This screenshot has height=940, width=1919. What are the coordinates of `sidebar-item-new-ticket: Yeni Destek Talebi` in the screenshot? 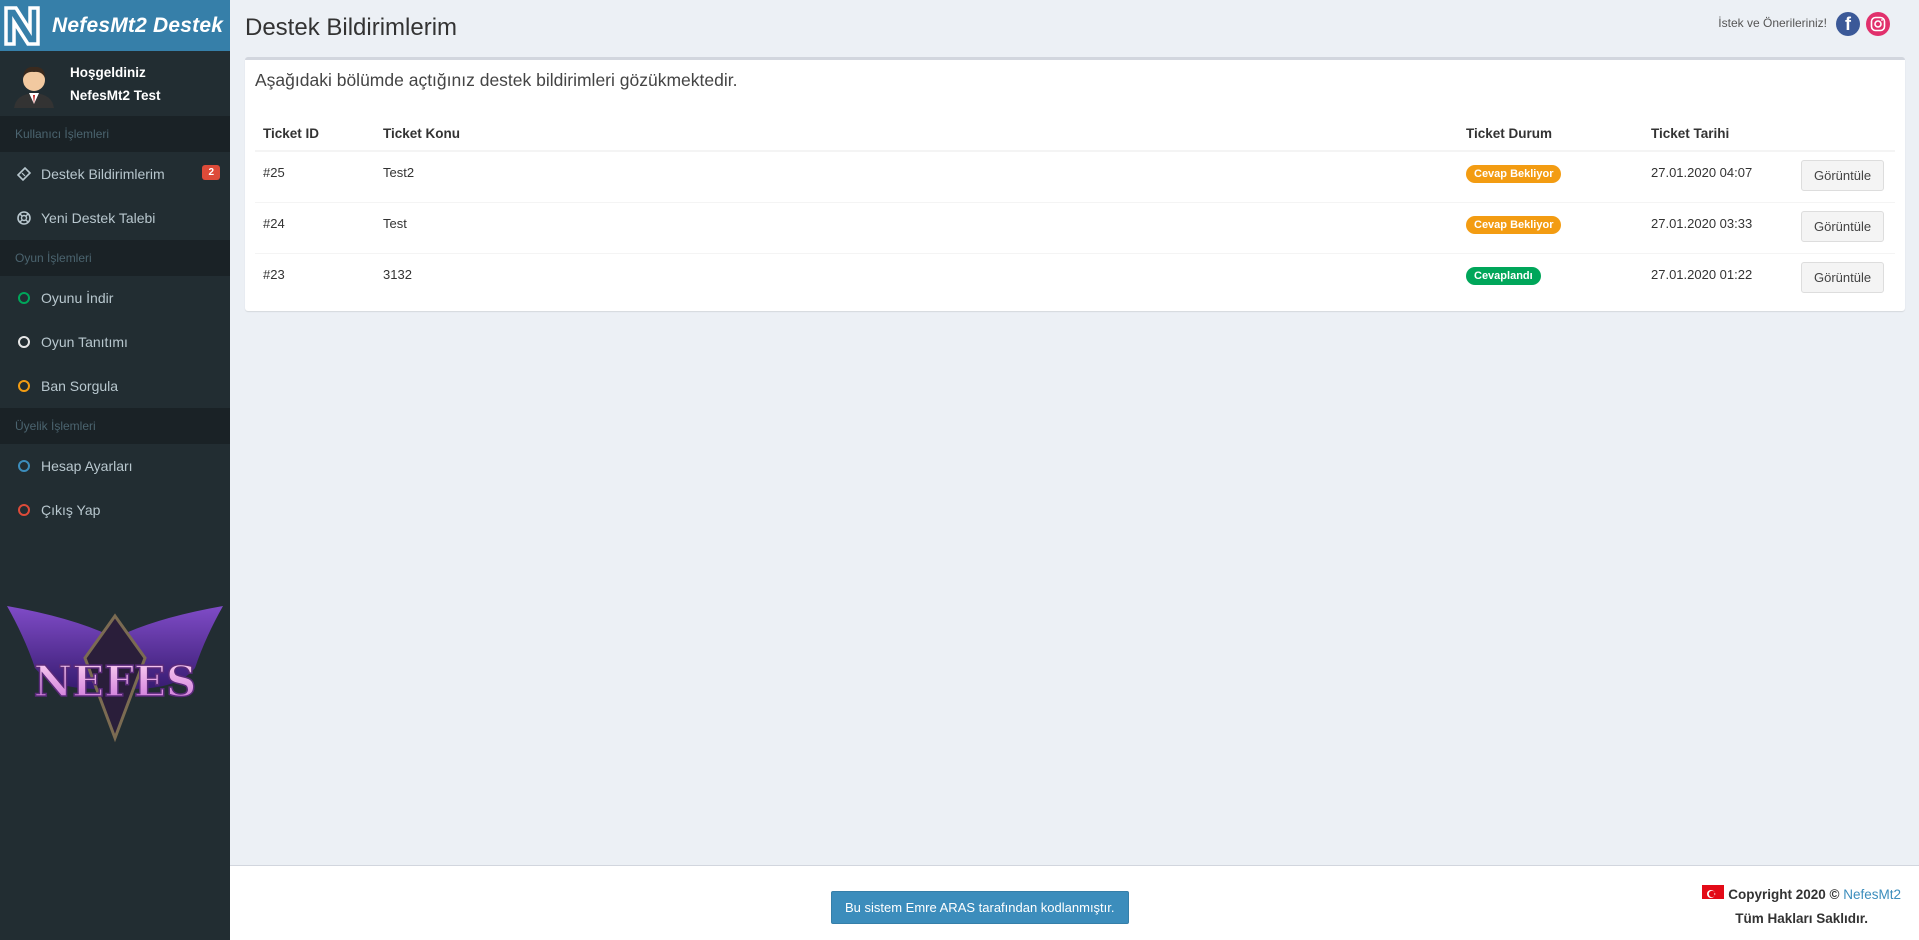 It's located at (115, 218).